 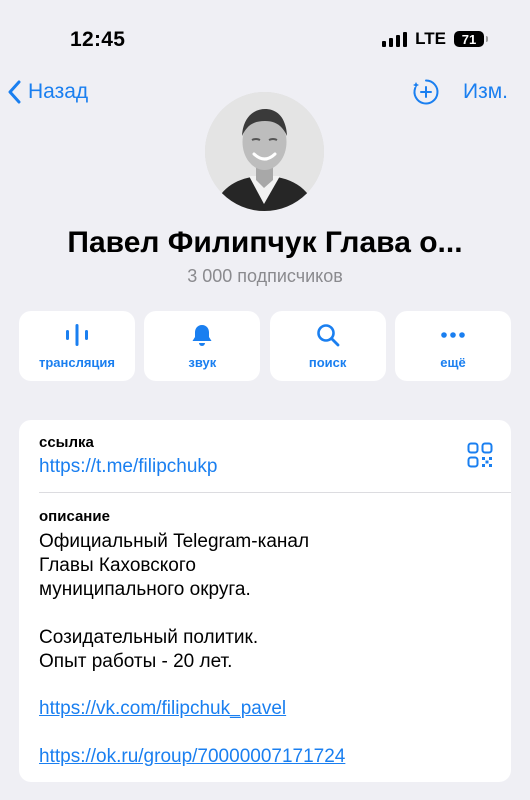 I want to click on network-type: LTE, so click(x=430, y=38).